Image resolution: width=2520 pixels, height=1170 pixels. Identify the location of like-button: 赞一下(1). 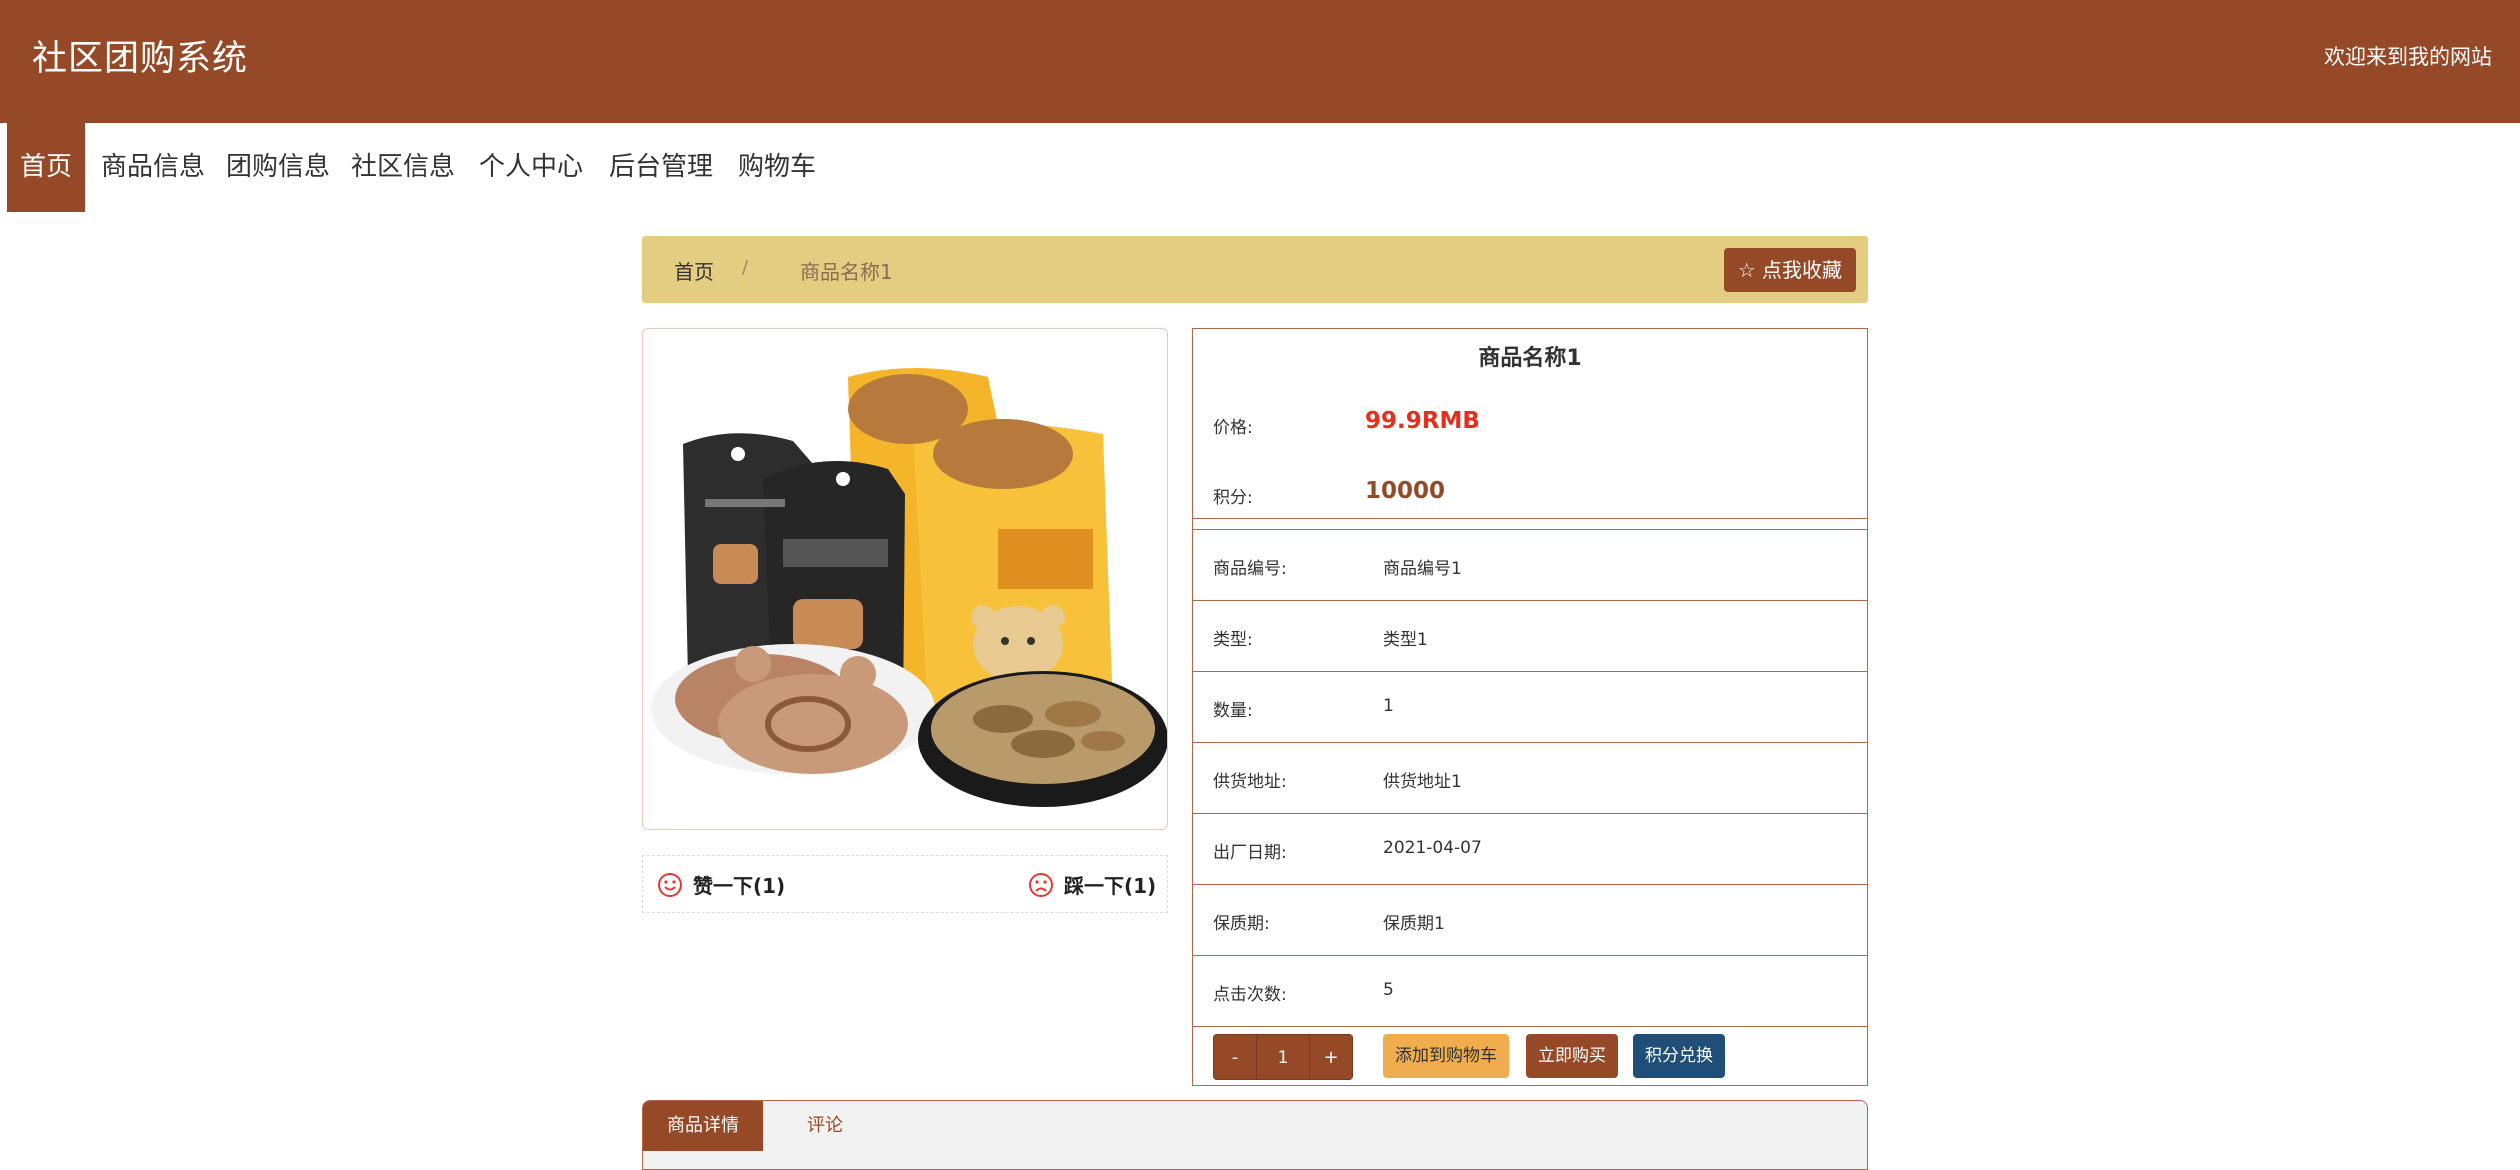
(721, 884).